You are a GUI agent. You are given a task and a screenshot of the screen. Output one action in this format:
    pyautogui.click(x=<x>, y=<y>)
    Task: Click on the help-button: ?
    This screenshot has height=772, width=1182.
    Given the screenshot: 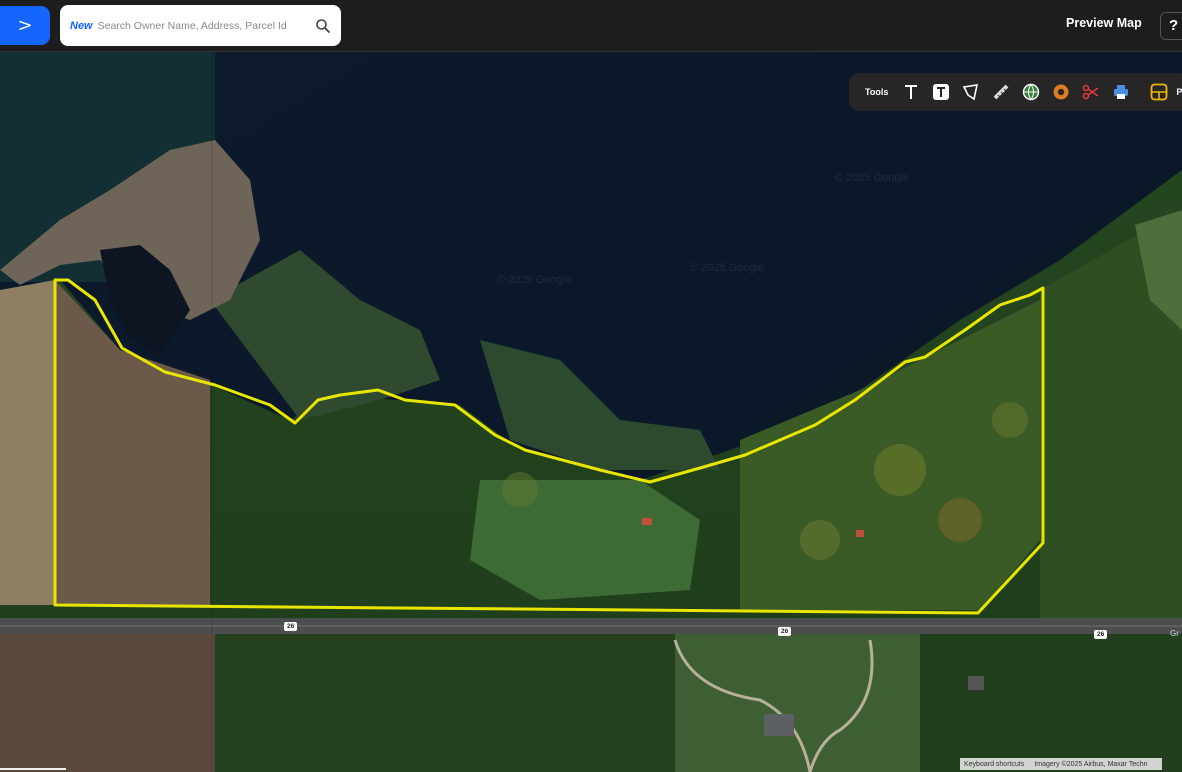 What is the action you would take?
    pyautogui.click(x=1171, y=26)
    